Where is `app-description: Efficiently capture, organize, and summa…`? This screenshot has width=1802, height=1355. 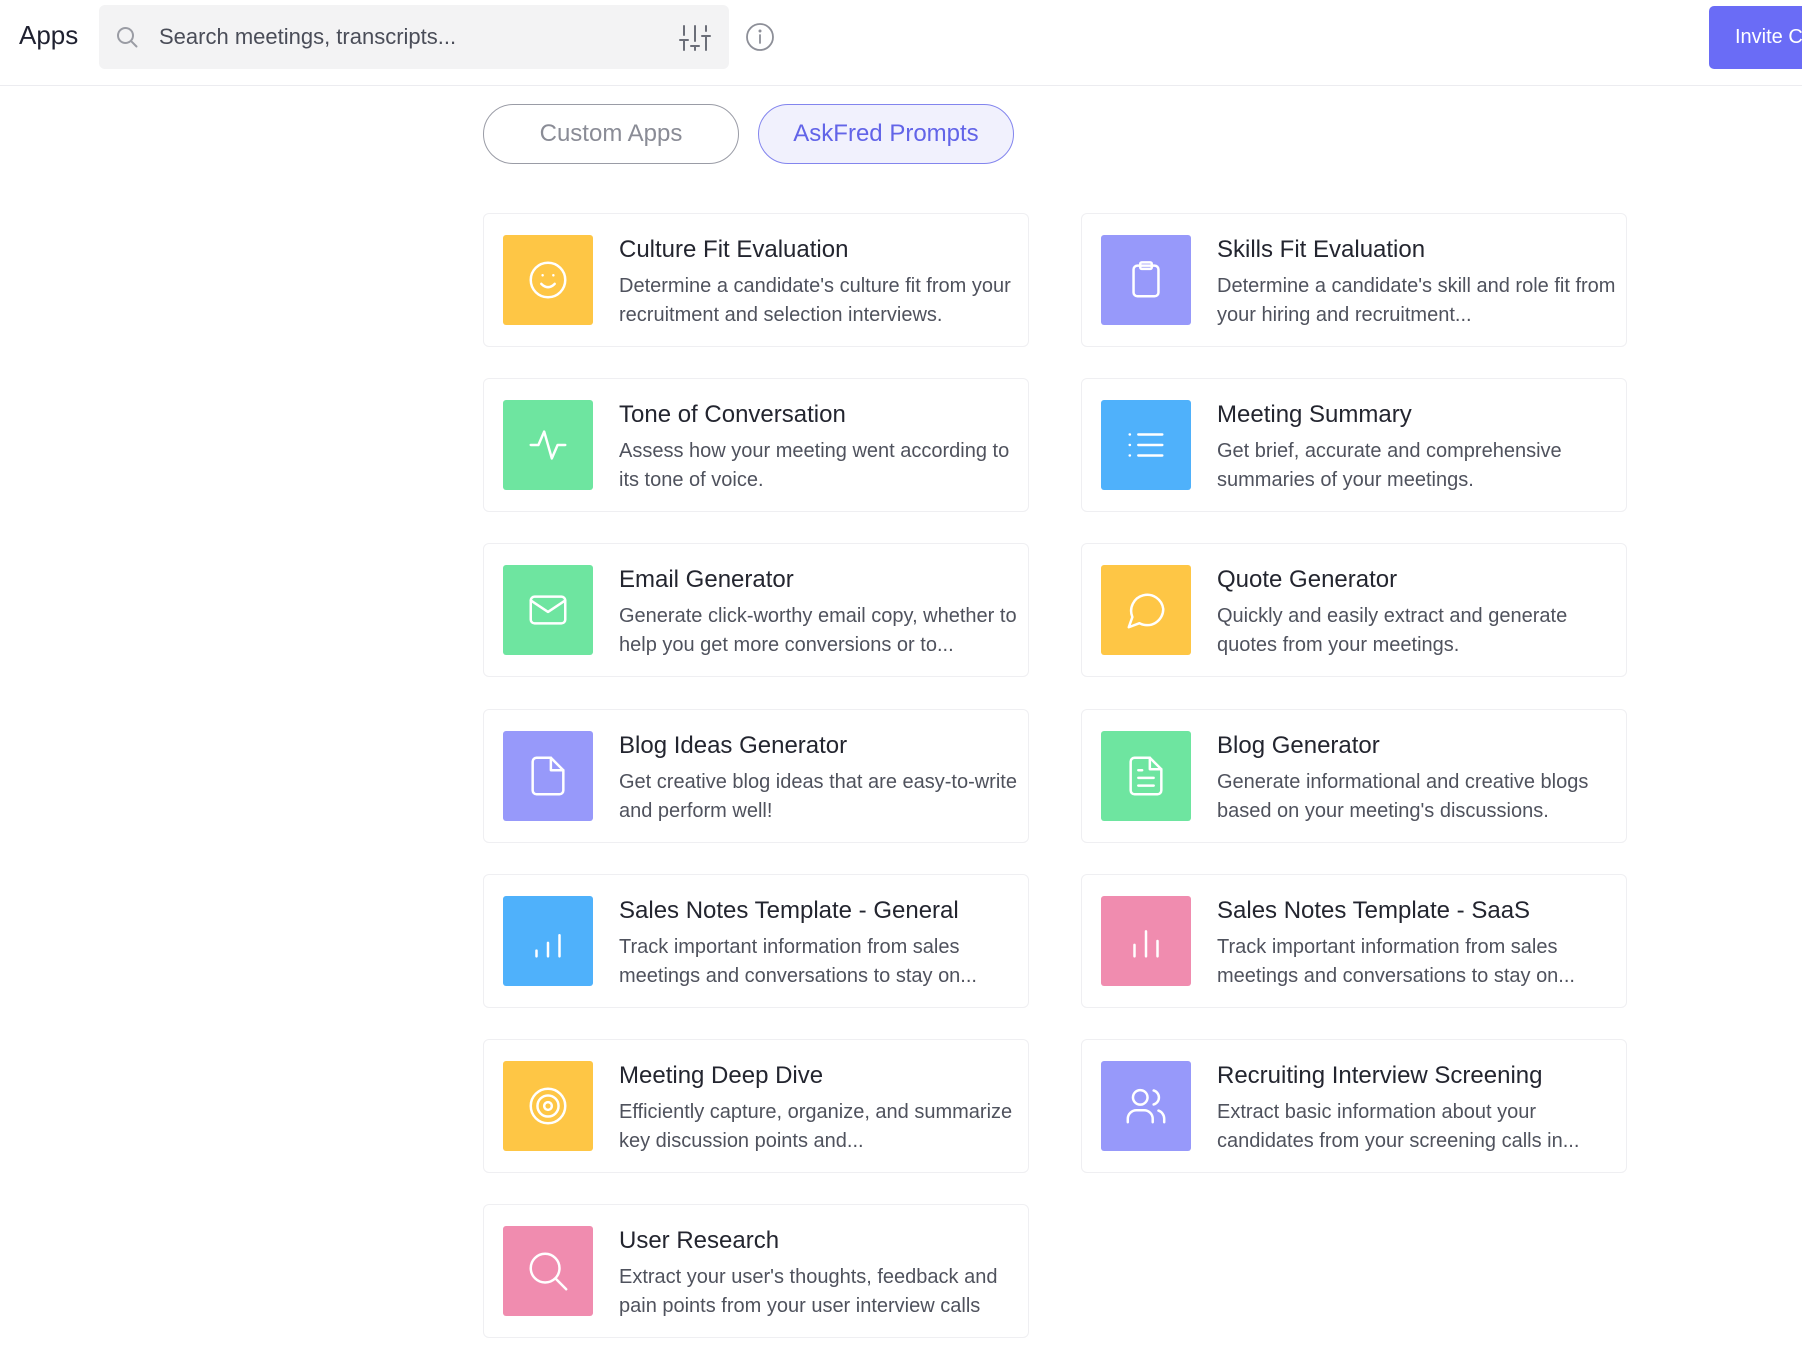 app-description: Efficiently capture, organize, and summa… is located at coordinates (816, 1126).